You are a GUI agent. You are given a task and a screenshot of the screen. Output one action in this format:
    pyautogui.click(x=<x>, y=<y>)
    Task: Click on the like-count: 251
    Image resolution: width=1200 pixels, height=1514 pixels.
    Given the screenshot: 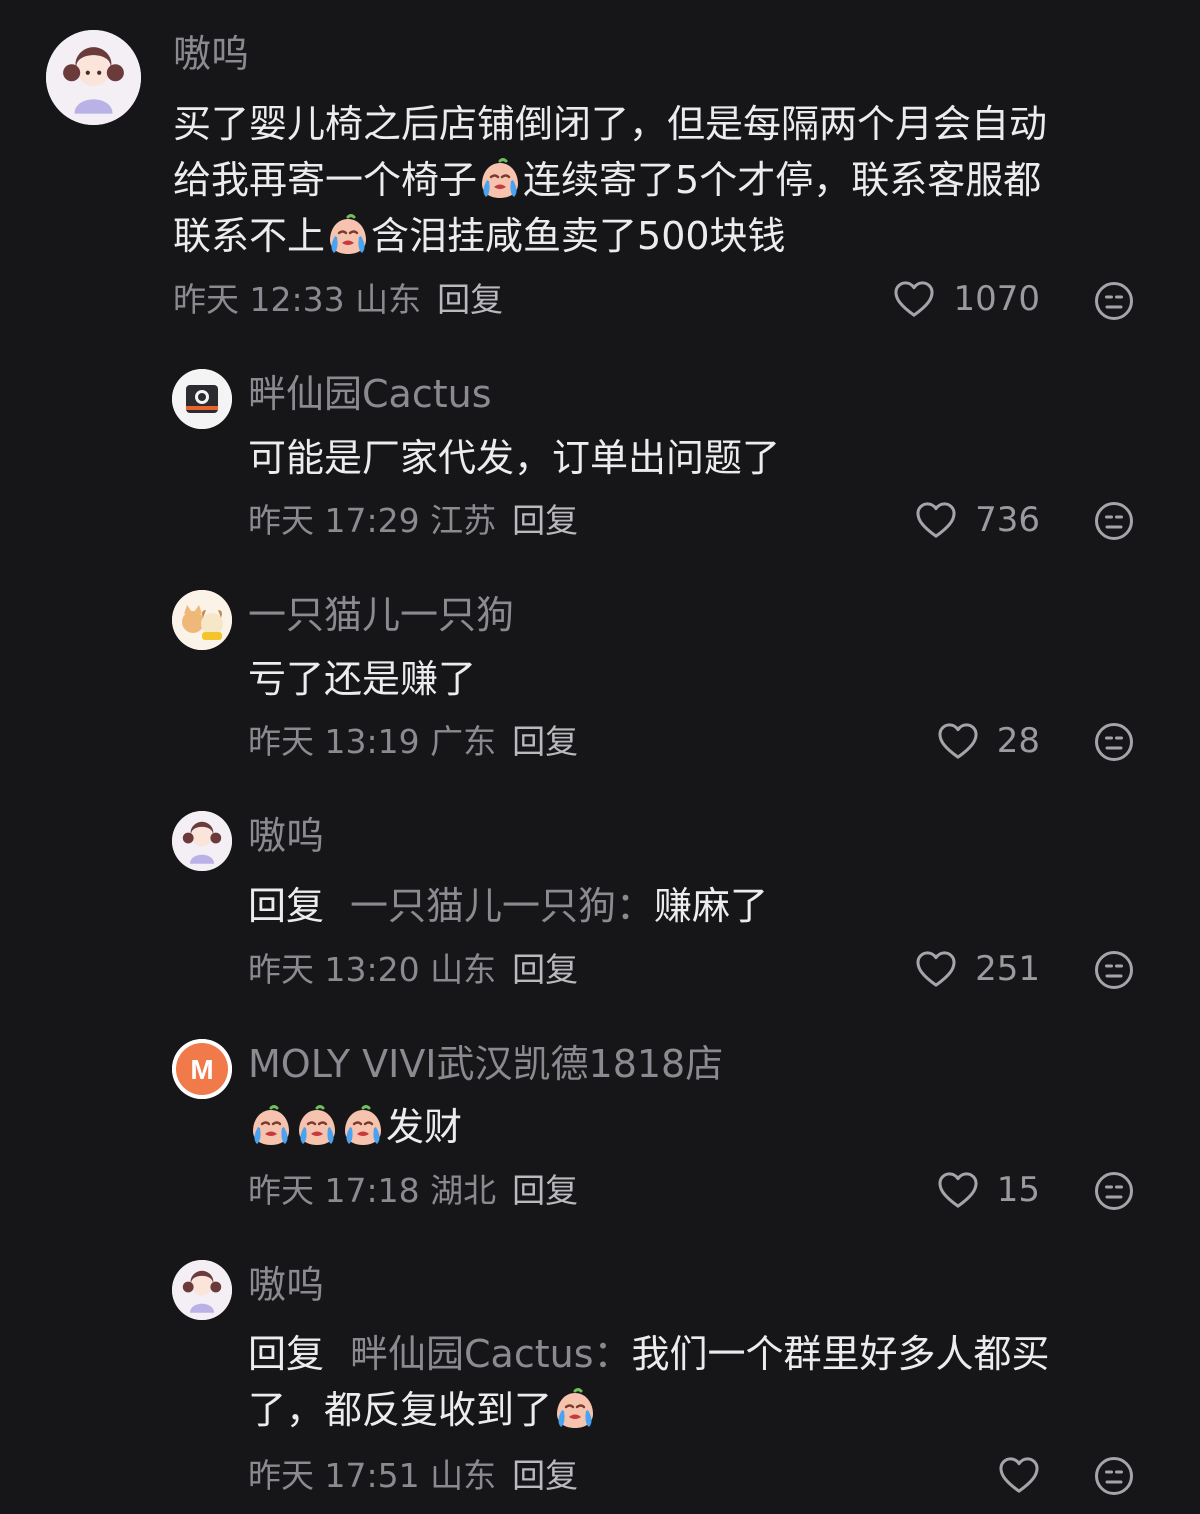 What is the action you would take?
    pyautogui.click(x=1007, y=969)
    